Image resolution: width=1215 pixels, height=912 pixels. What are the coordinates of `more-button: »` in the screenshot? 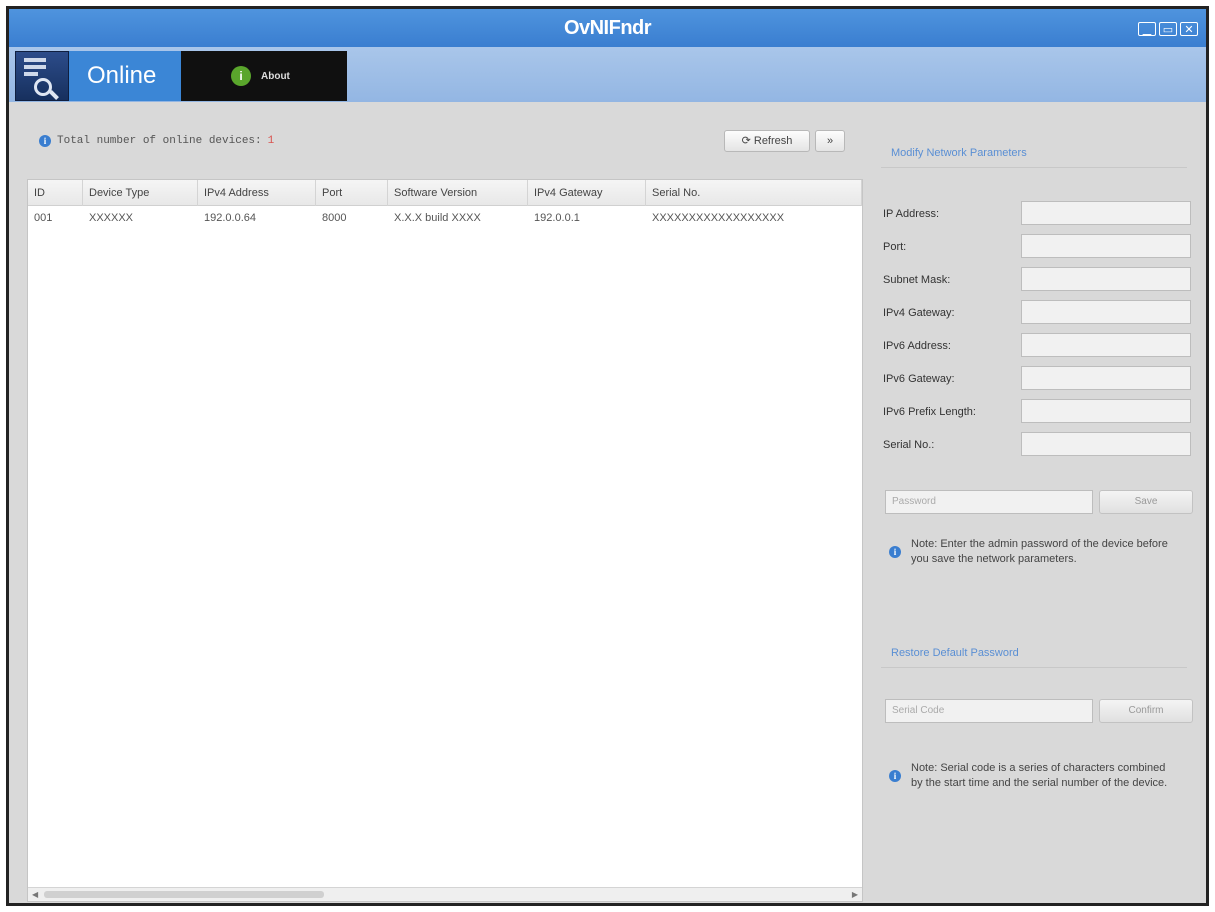 It's located at (830, 141).